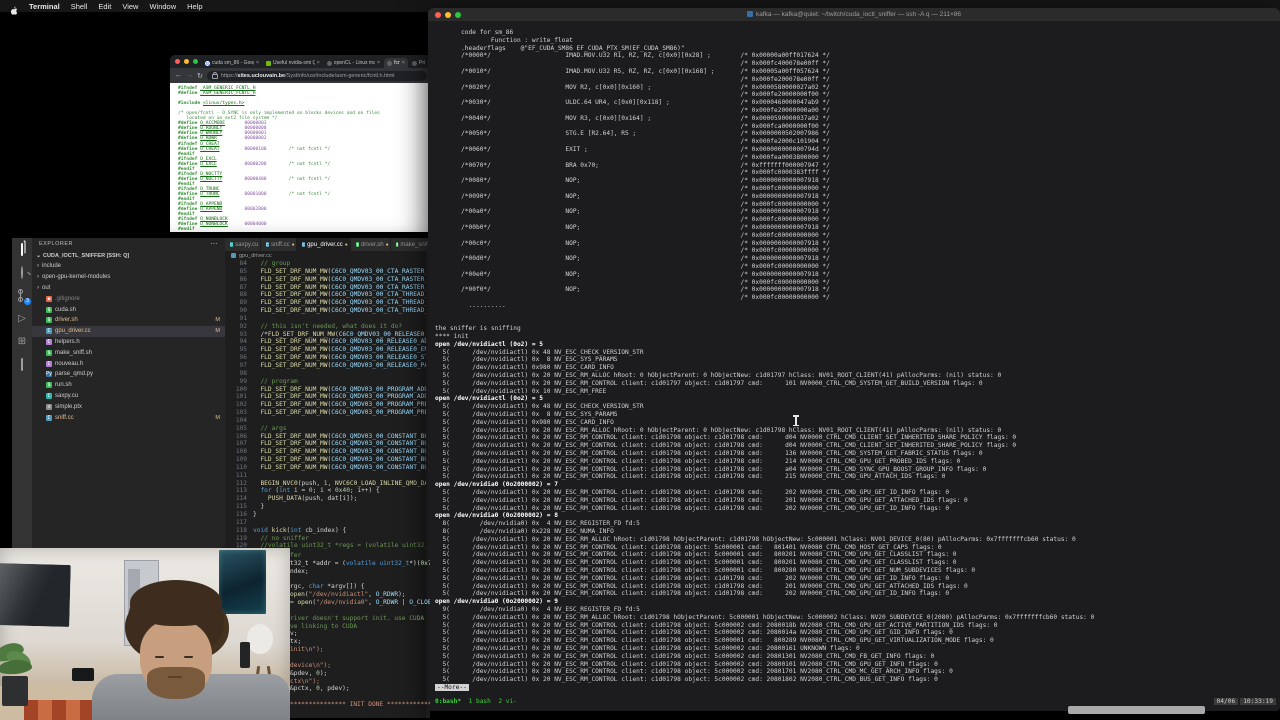 Image resolution: width=1280 pixels, height=720 pixels. What do you see at coordinates (22, 319) in the screenshot?
I see `run-debug-icon: ▷` at bounding box center [22, 319].